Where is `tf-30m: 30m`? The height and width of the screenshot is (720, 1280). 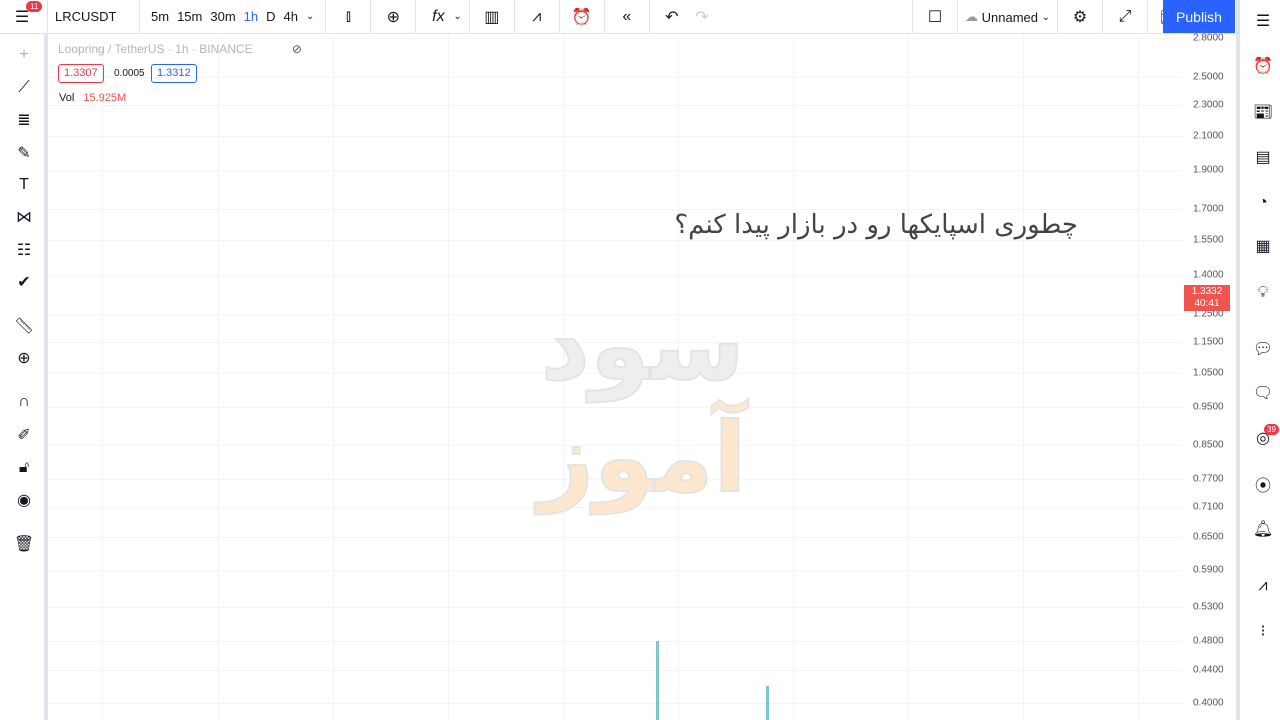 tf-30m: 30m is located at coordinates (222, 16).